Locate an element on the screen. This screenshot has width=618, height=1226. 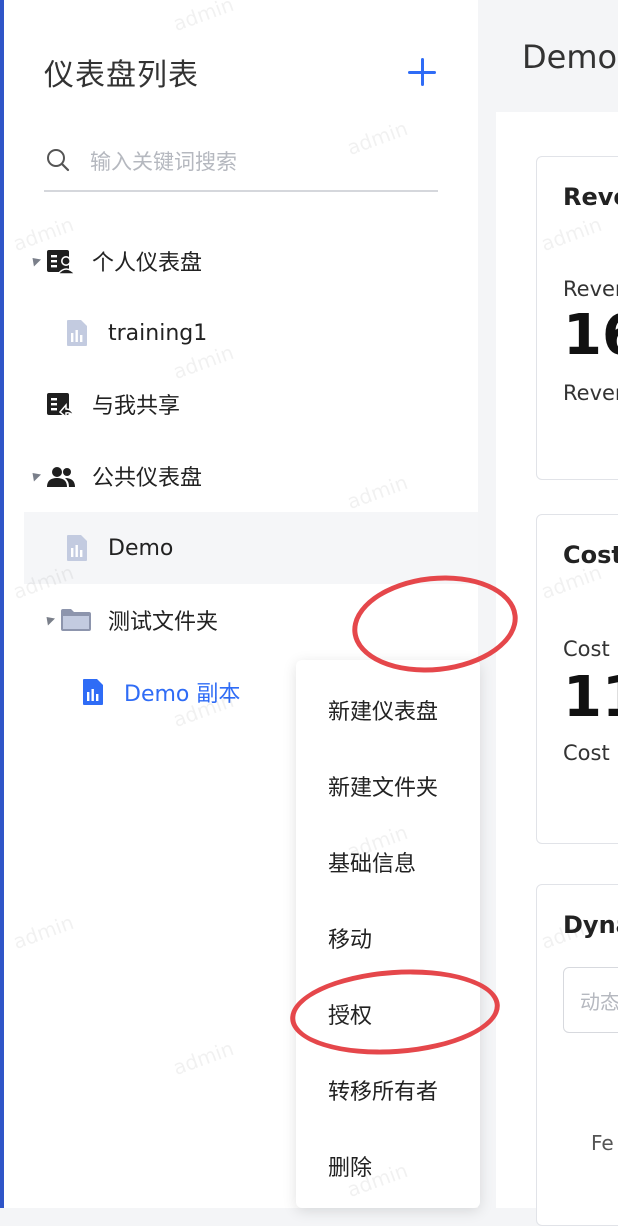
personal-dashboard-icon is located at coordinates (61, 262).